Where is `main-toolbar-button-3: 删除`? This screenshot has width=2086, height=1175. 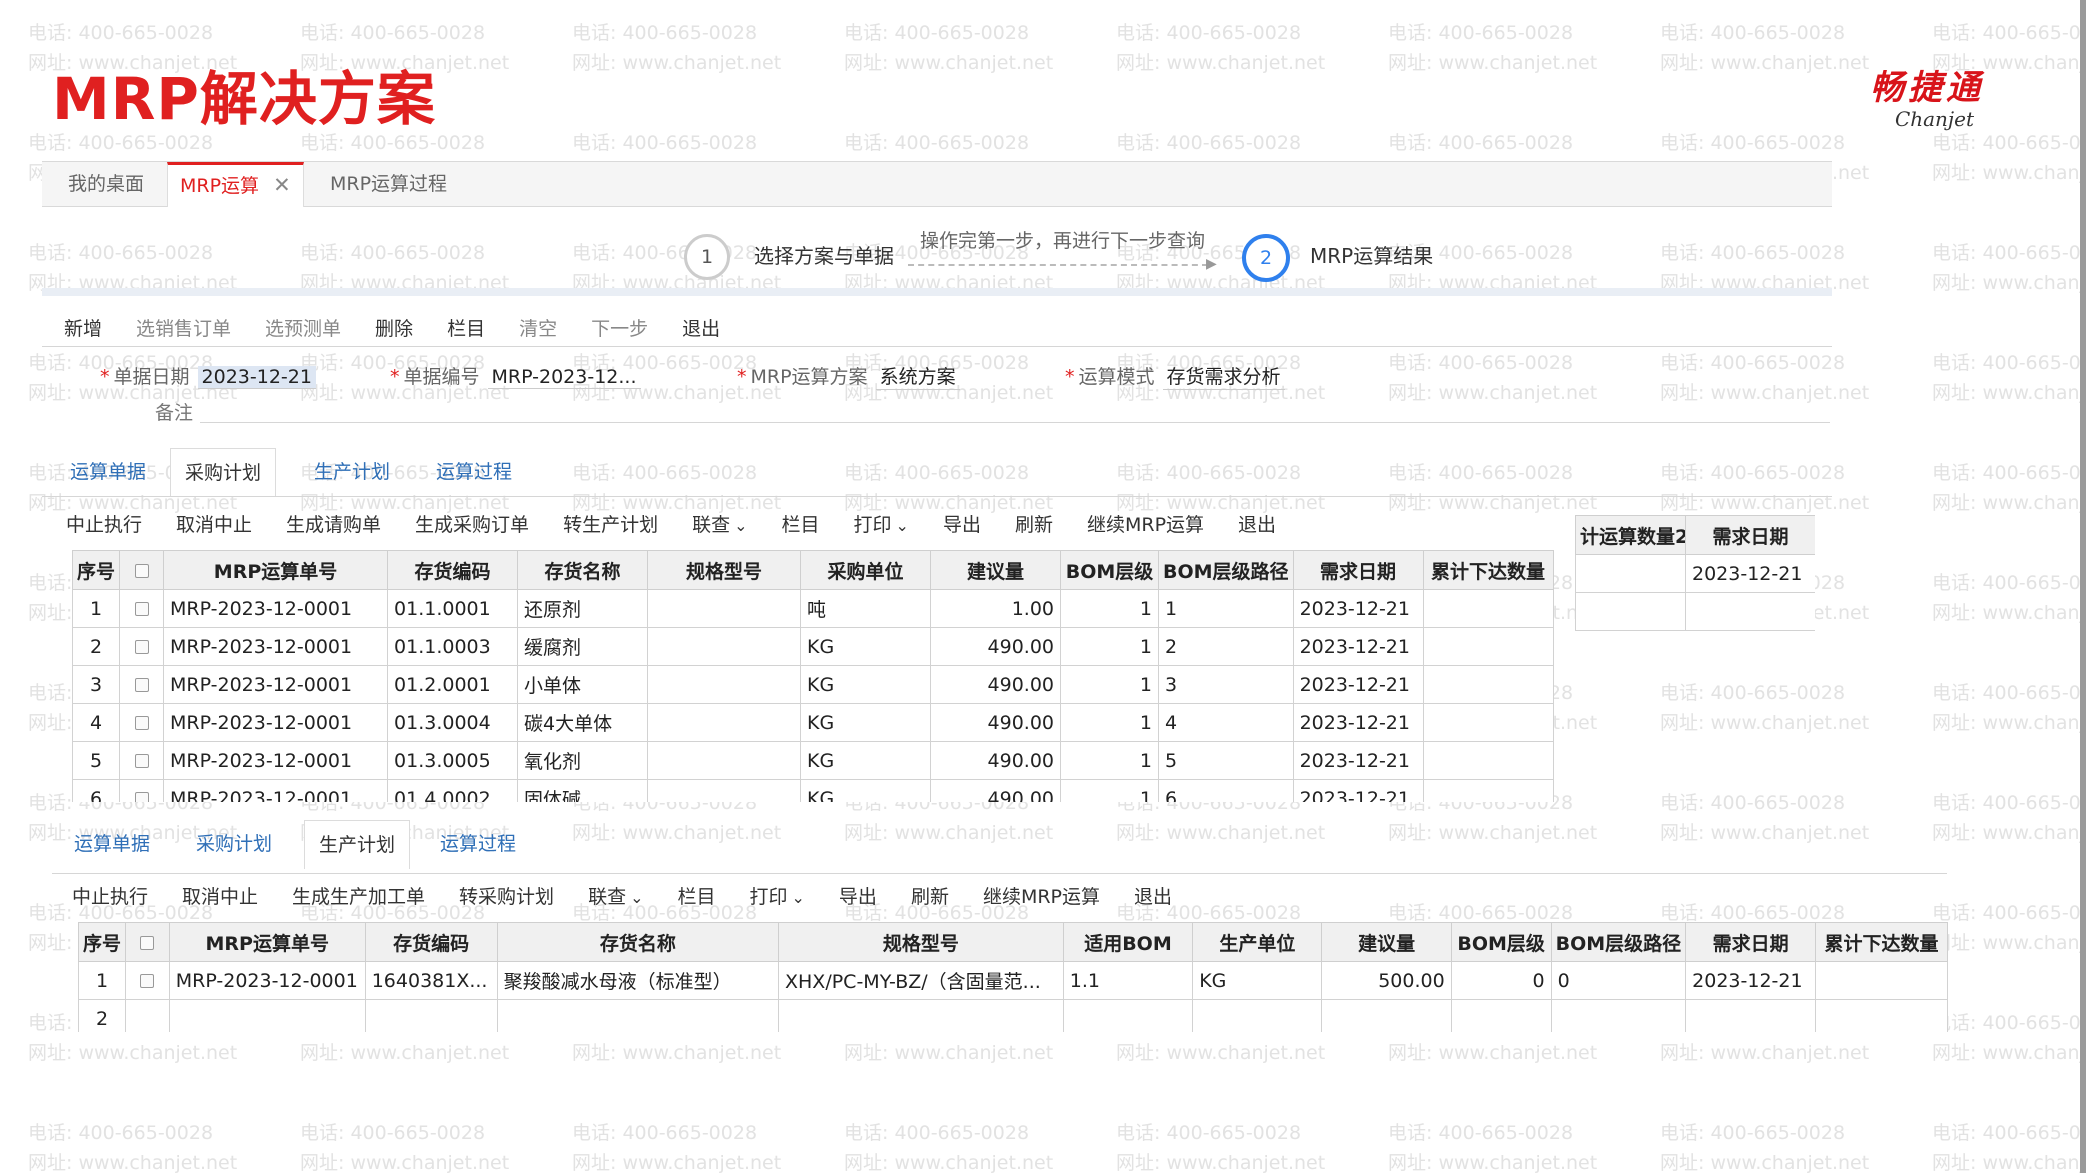
main-toolbar-button-3: 删除 is located at coordinates (394, 327).